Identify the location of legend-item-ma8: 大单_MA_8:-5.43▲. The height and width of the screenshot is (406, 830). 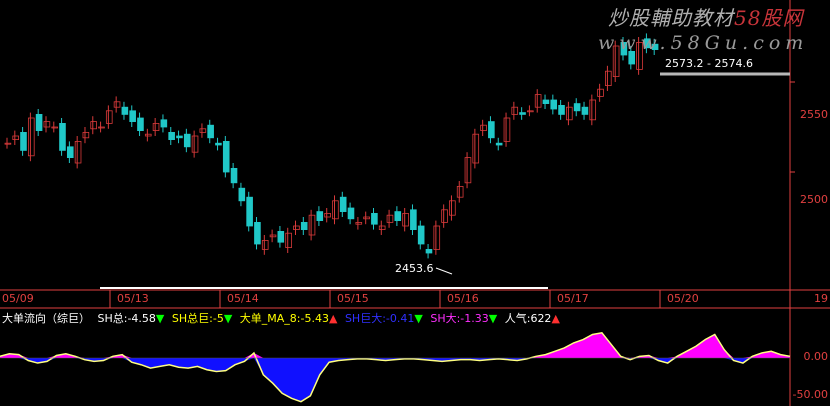
(288, 318).